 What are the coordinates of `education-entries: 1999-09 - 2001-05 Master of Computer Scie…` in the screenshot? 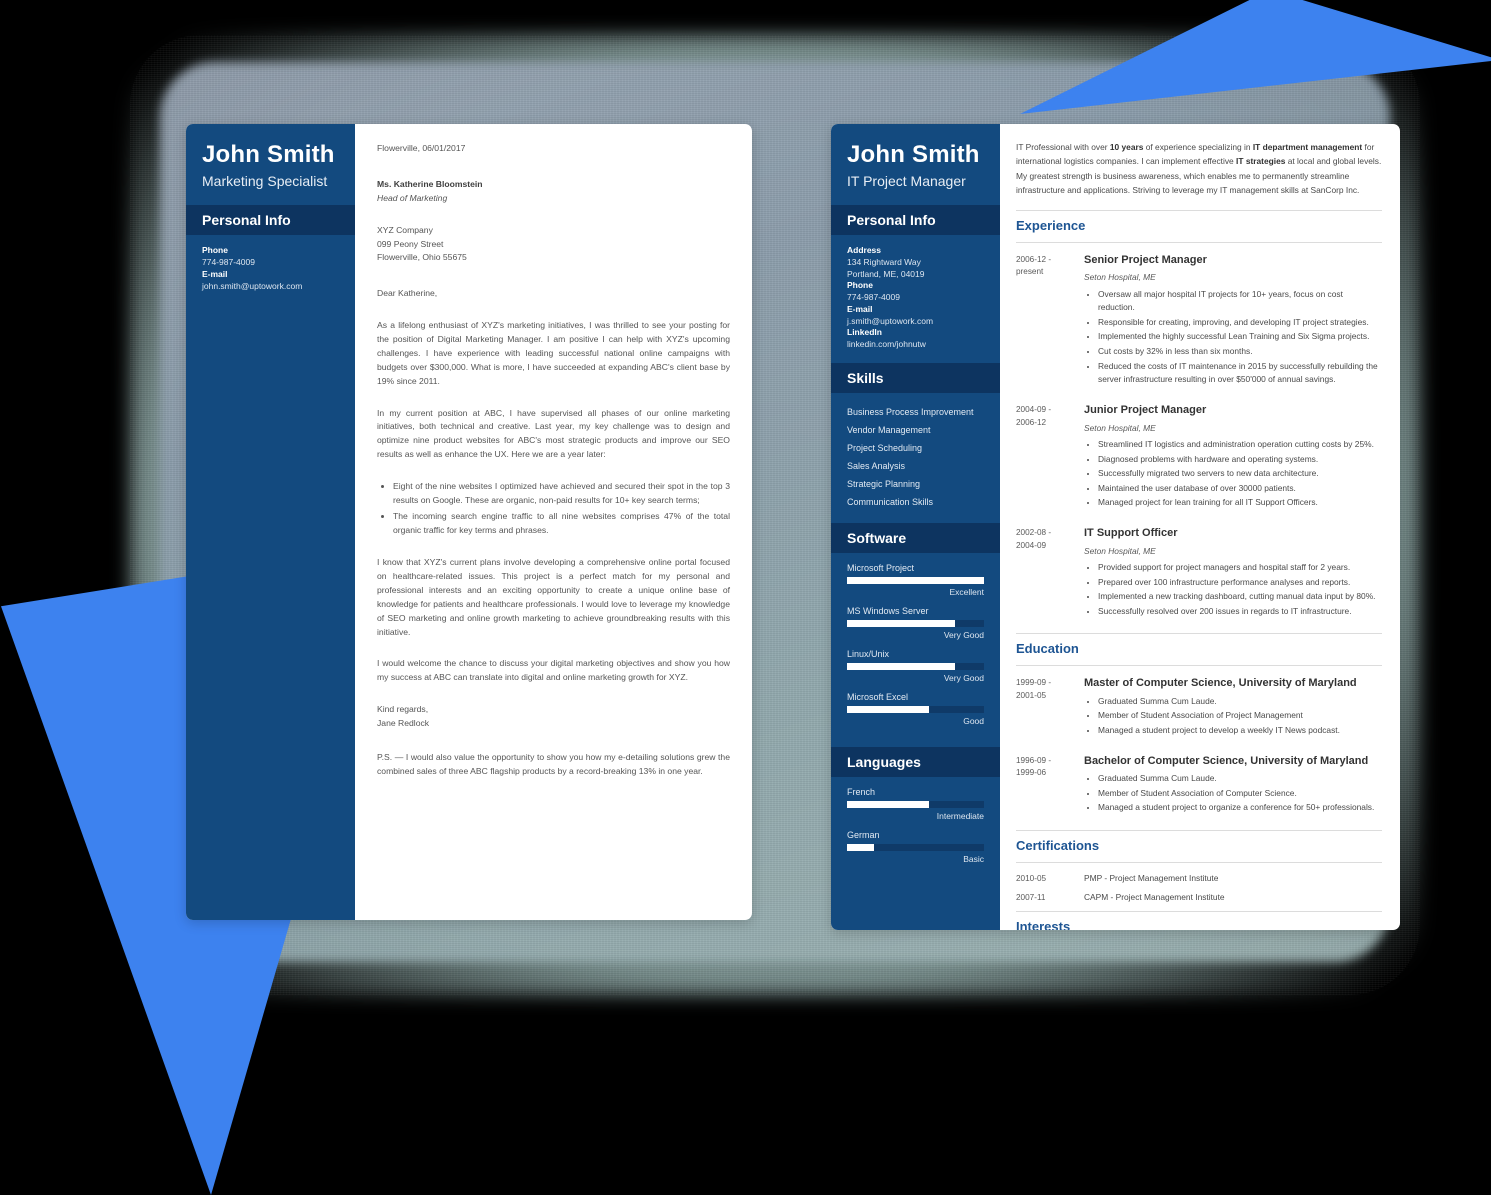 It's located at (1199, 745).